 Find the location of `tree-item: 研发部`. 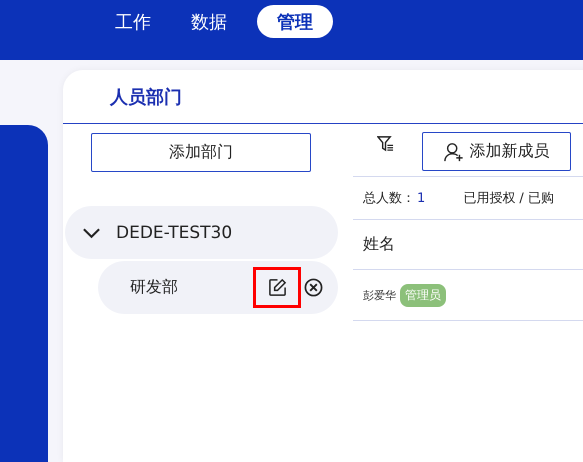

tree-item: 研发部 is located at coordinates (218, 287).